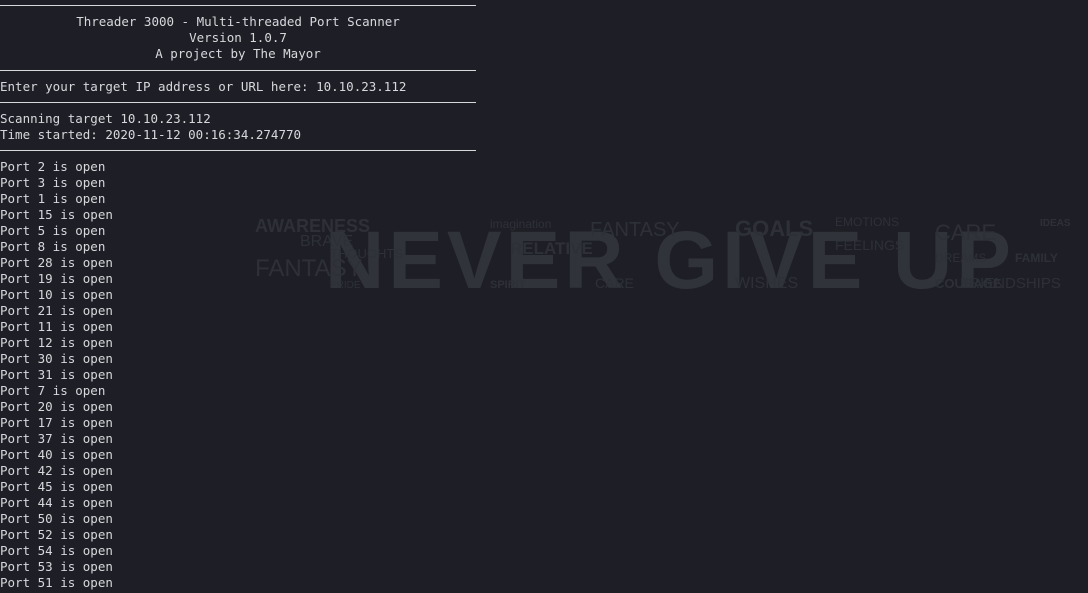 Image resolution: width=1088 pixels, height=593 pixels. What do you see at coordinates (56, 358) in the screenshot?
I see `port-line: Port 30 is open` at bounding box center [56, 358].